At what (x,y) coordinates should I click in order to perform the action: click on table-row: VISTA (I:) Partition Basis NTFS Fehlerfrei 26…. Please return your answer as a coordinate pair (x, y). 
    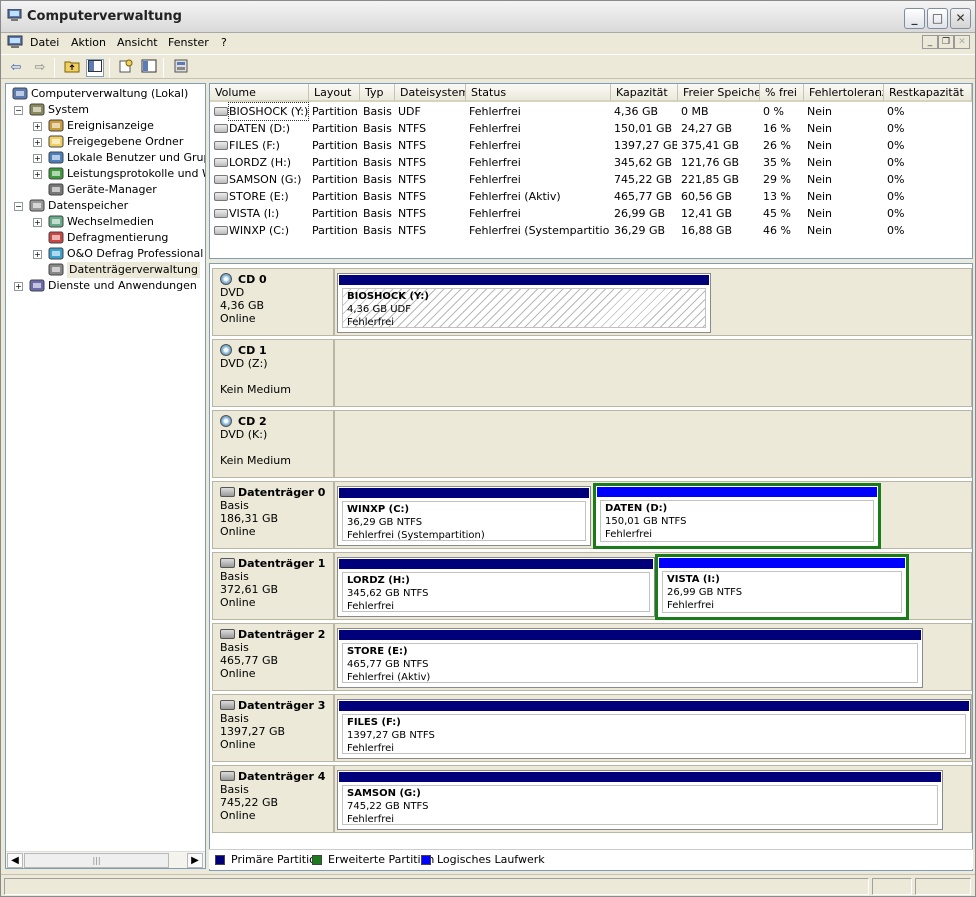
    Looking at the image, I should click on (591, 213).